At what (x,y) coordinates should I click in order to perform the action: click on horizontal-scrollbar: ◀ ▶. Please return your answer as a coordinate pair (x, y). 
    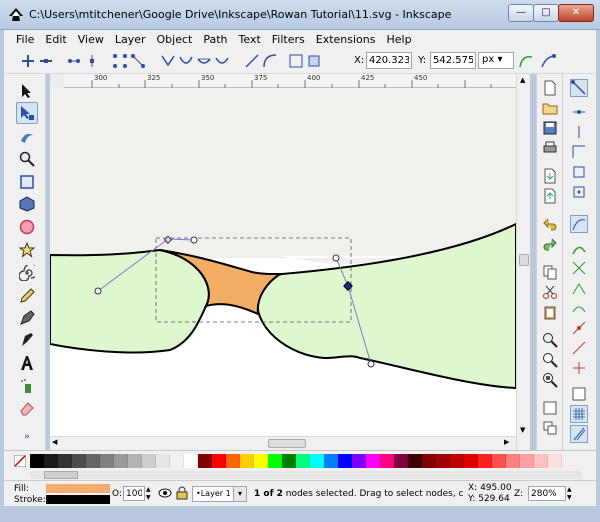
    Looking at the image, I should click on (283, 443).